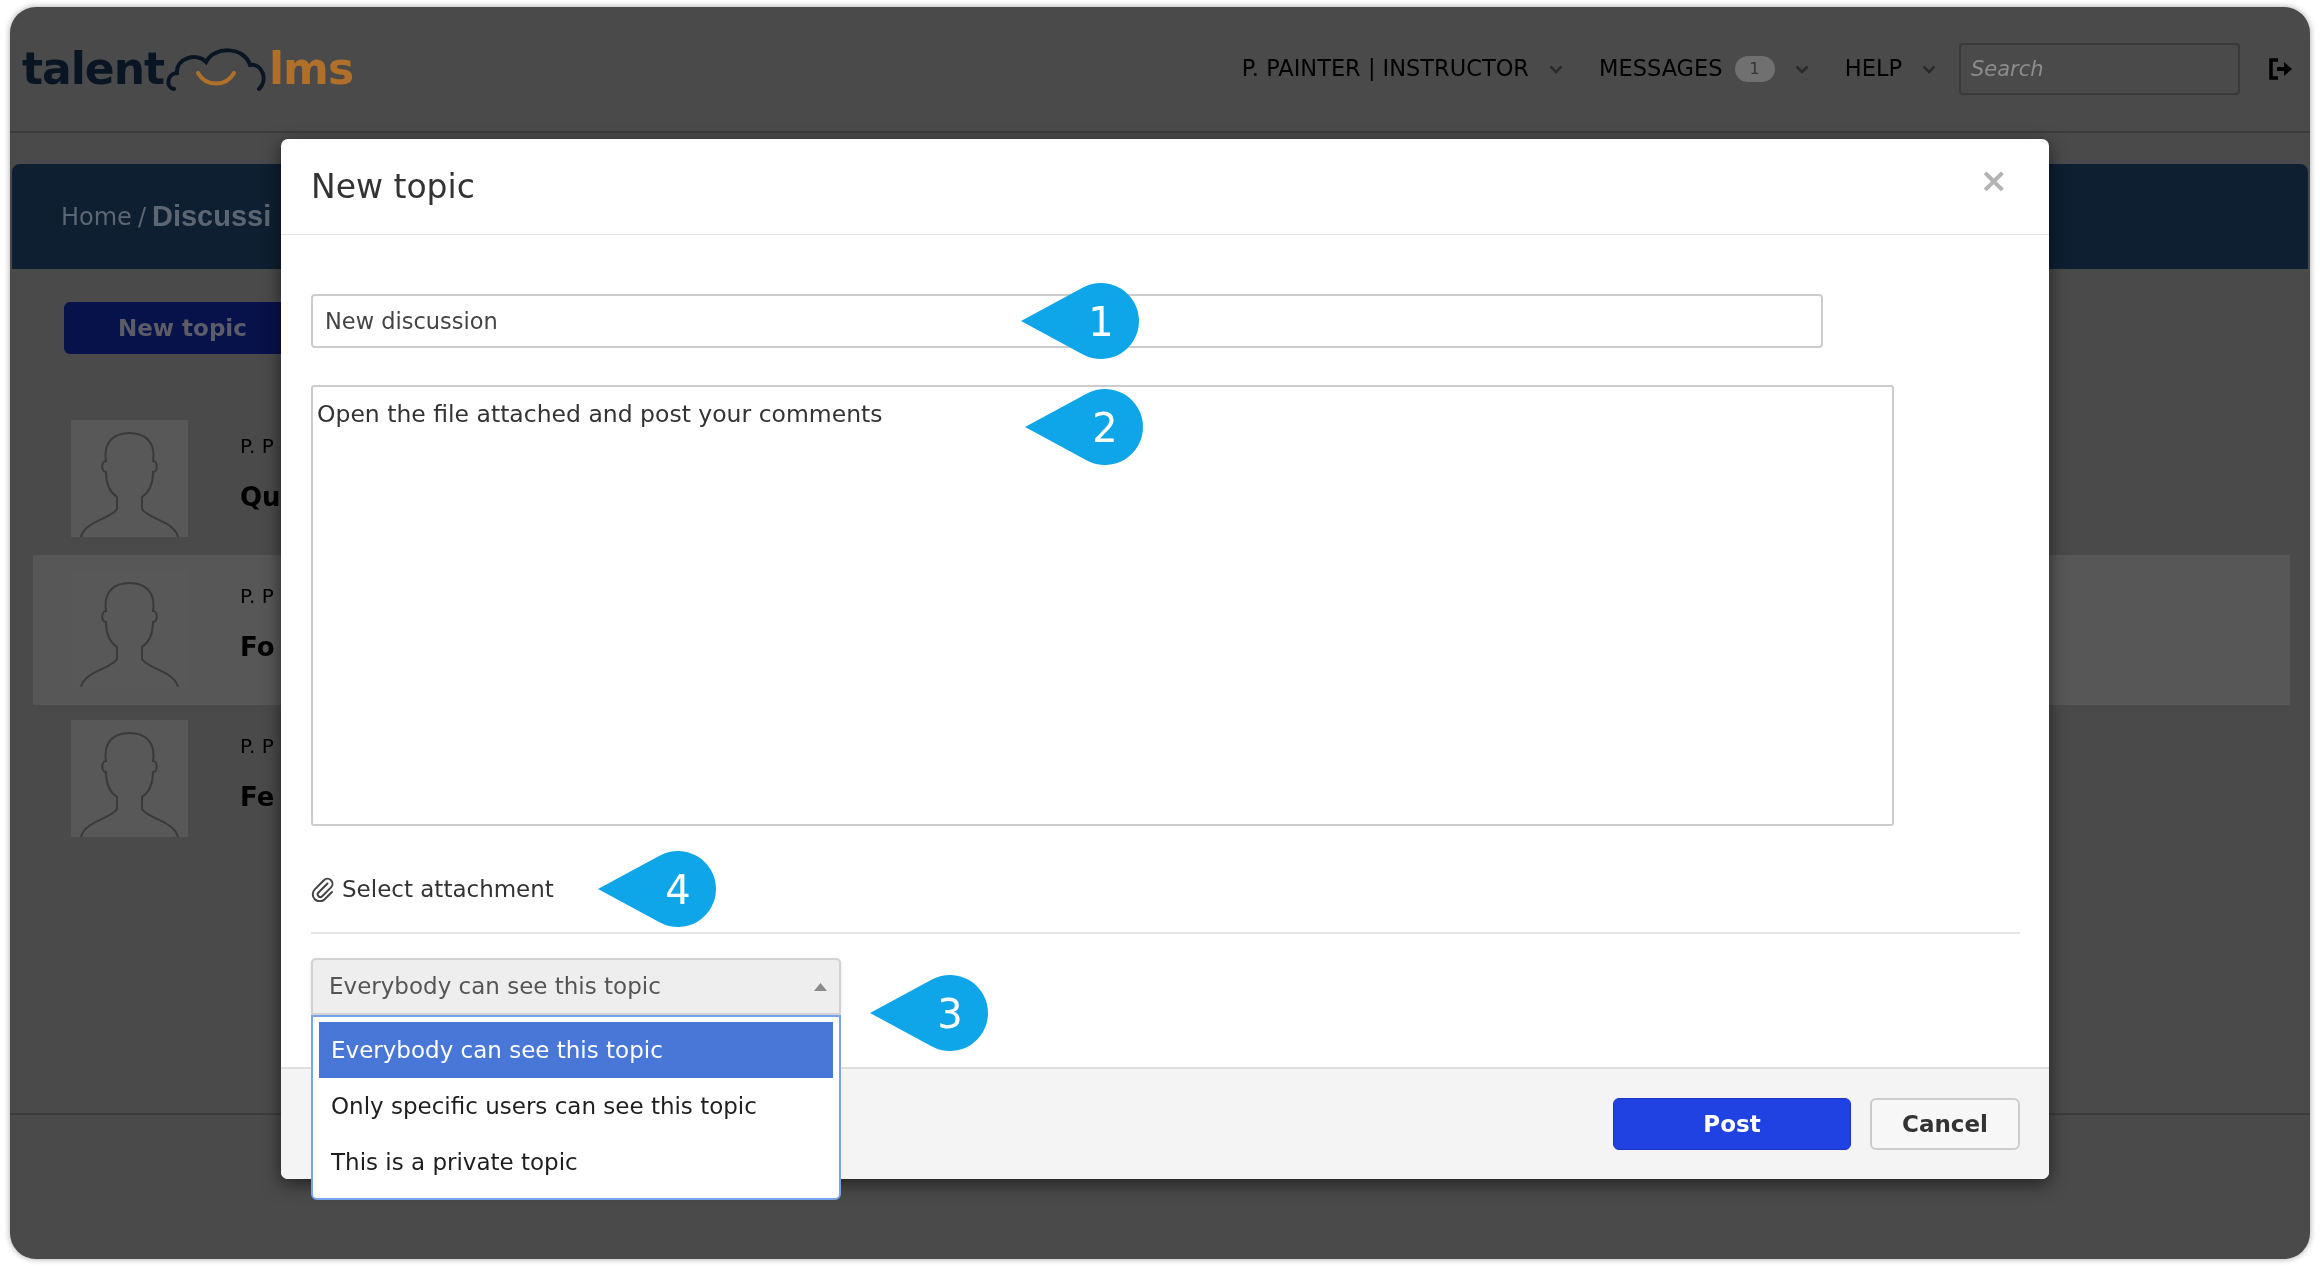 The height and width of the screenshot is (1270, 2320). Describe the element at coordinates (211, 216) in the screenshot. I see `page-title: Discussi` at that location.